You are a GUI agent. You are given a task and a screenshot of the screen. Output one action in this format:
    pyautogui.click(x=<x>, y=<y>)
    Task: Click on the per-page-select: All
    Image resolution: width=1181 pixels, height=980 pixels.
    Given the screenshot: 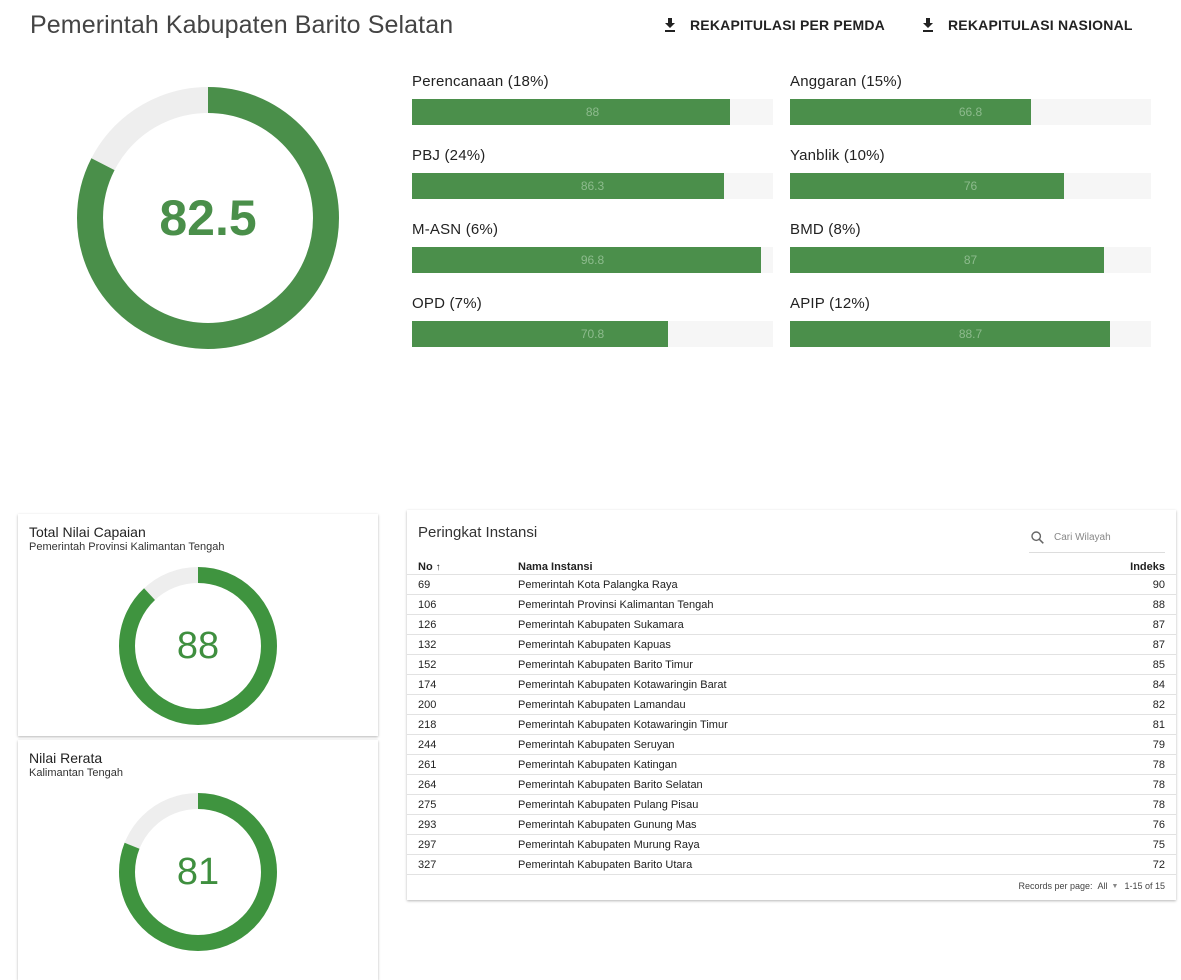 What is the action you would take?
    pyautogui.click(x=1103, y=886)
    